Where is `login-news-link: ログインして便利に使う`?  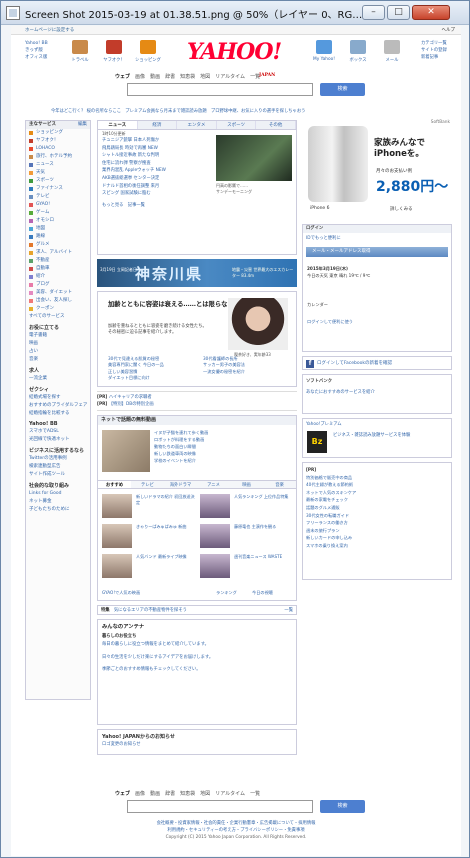
login-news-link: ログインして便利に使う is located at coordinates (377, 321).